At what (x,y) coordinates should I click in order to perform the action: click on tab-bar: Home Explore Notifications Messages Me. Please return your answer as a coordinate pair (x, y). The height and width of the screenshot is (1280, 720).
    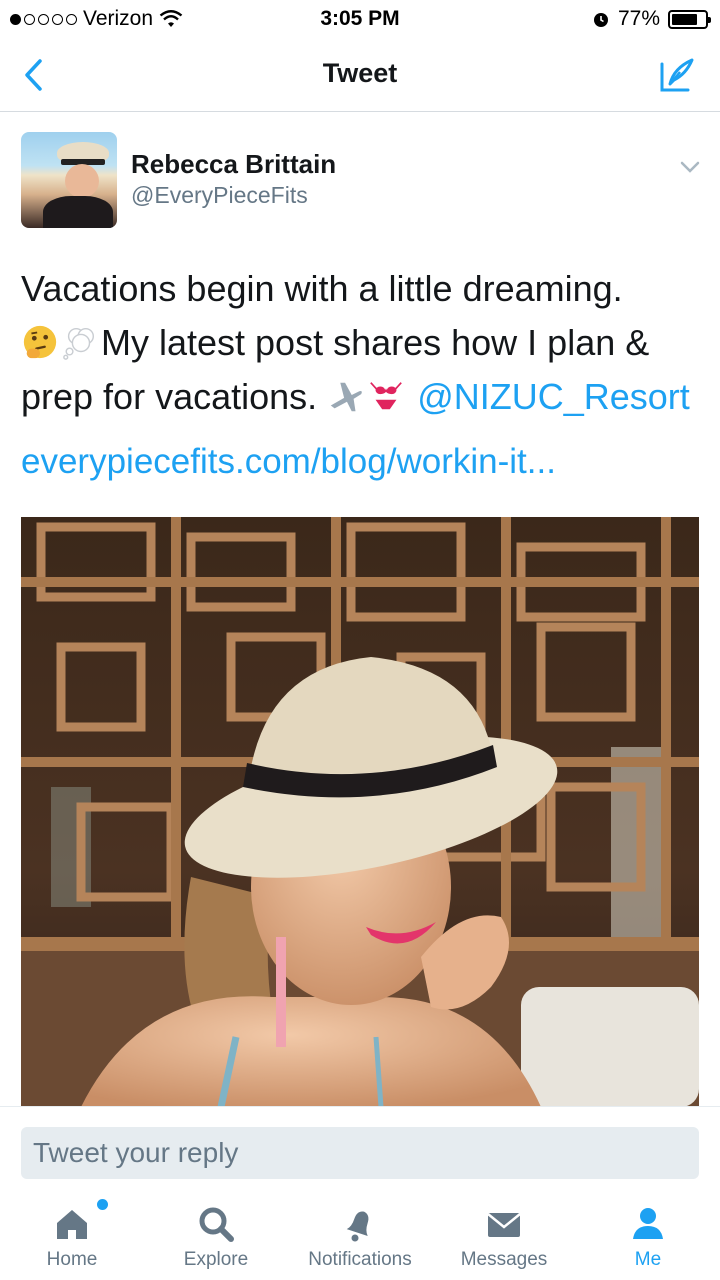
    Looking at the image, I should click on (360, 1238).